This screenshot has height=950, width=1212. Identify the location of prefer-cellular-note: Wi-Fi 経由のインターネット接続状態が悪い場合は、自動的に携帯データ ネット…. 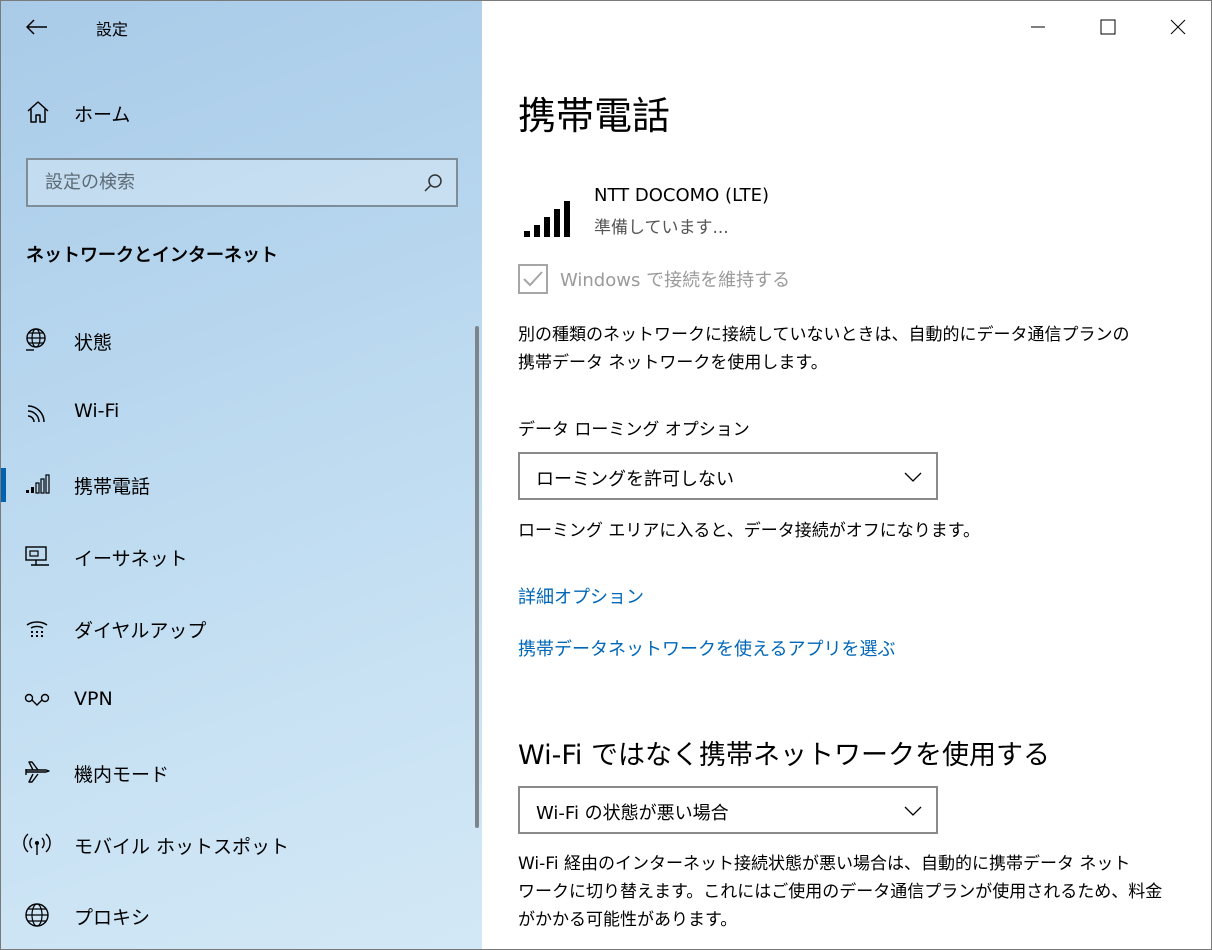
(848, 892).